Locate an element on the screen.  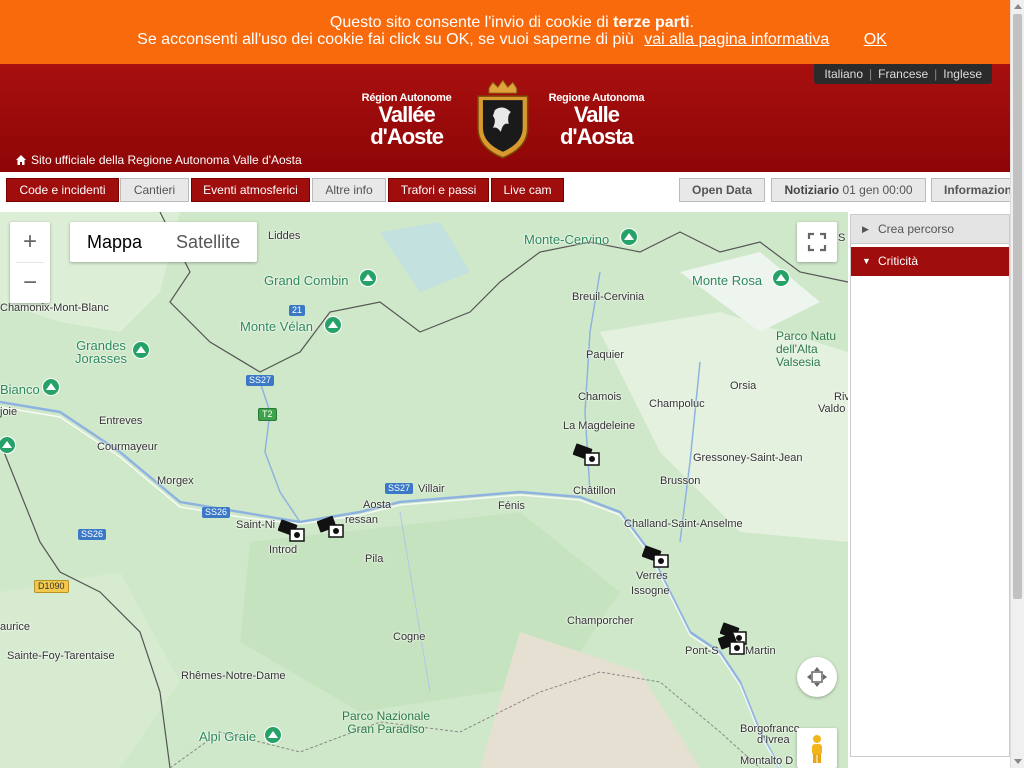
crea-percorso-toggle: ▶ Crea percorso is located at coordinates (930, 229).